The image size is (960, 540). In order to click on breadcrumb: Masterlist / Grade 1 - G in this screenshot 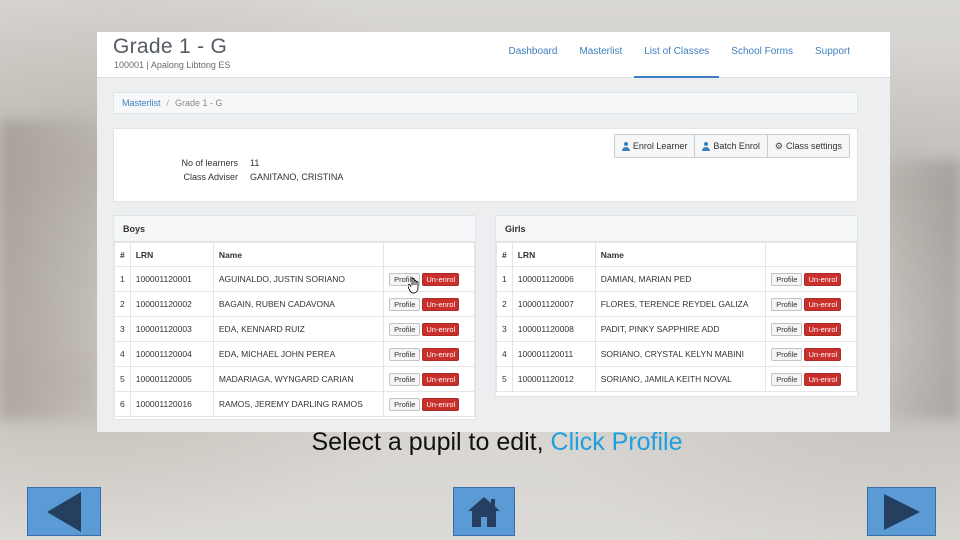, I will do `click(485, 103)`.